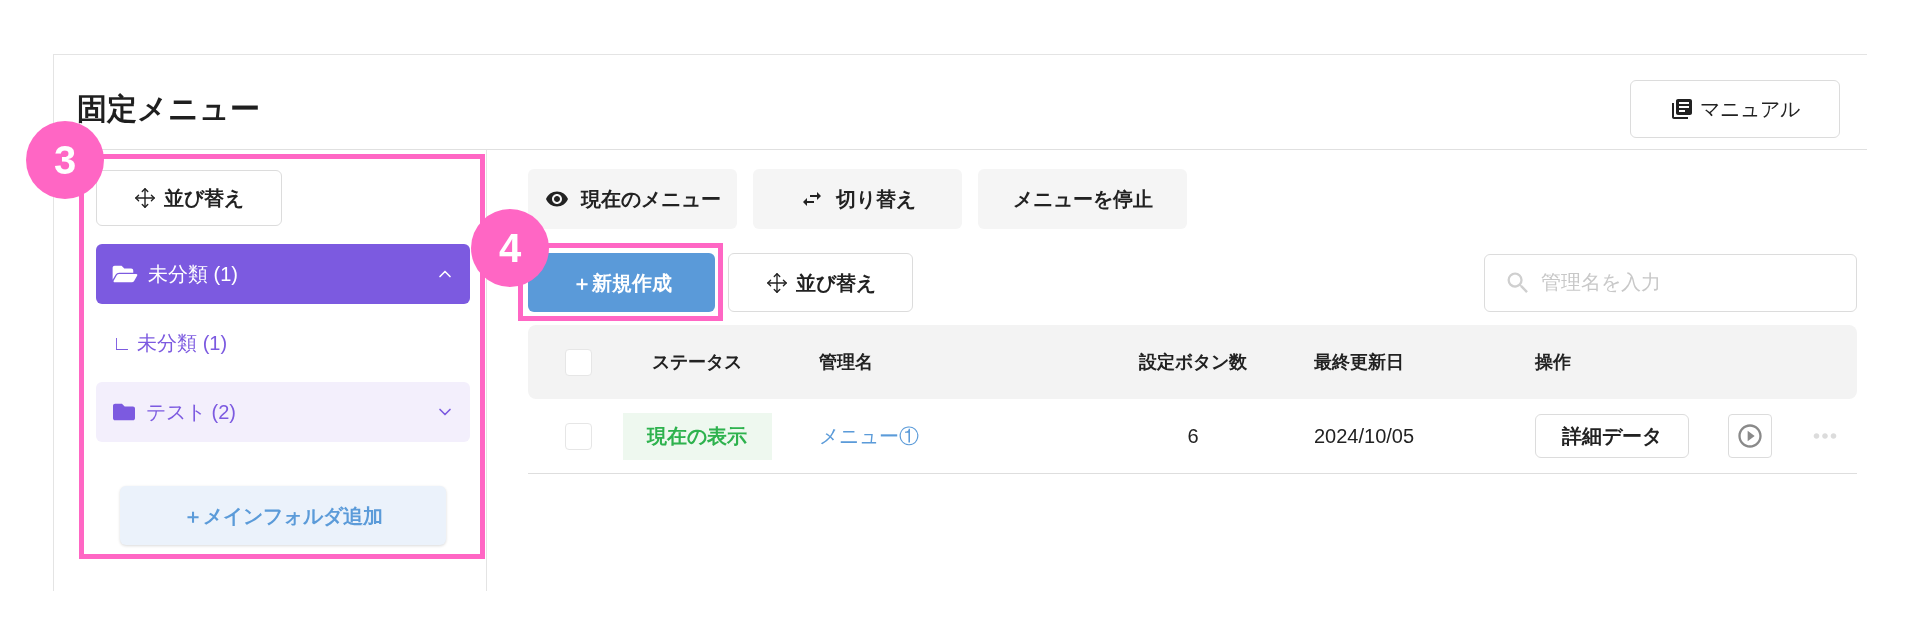 Image resolution: width=1920 pixels, height=640 pixels. I want to click on view-menu-button: 現在のメニュー, so click(632, 199).